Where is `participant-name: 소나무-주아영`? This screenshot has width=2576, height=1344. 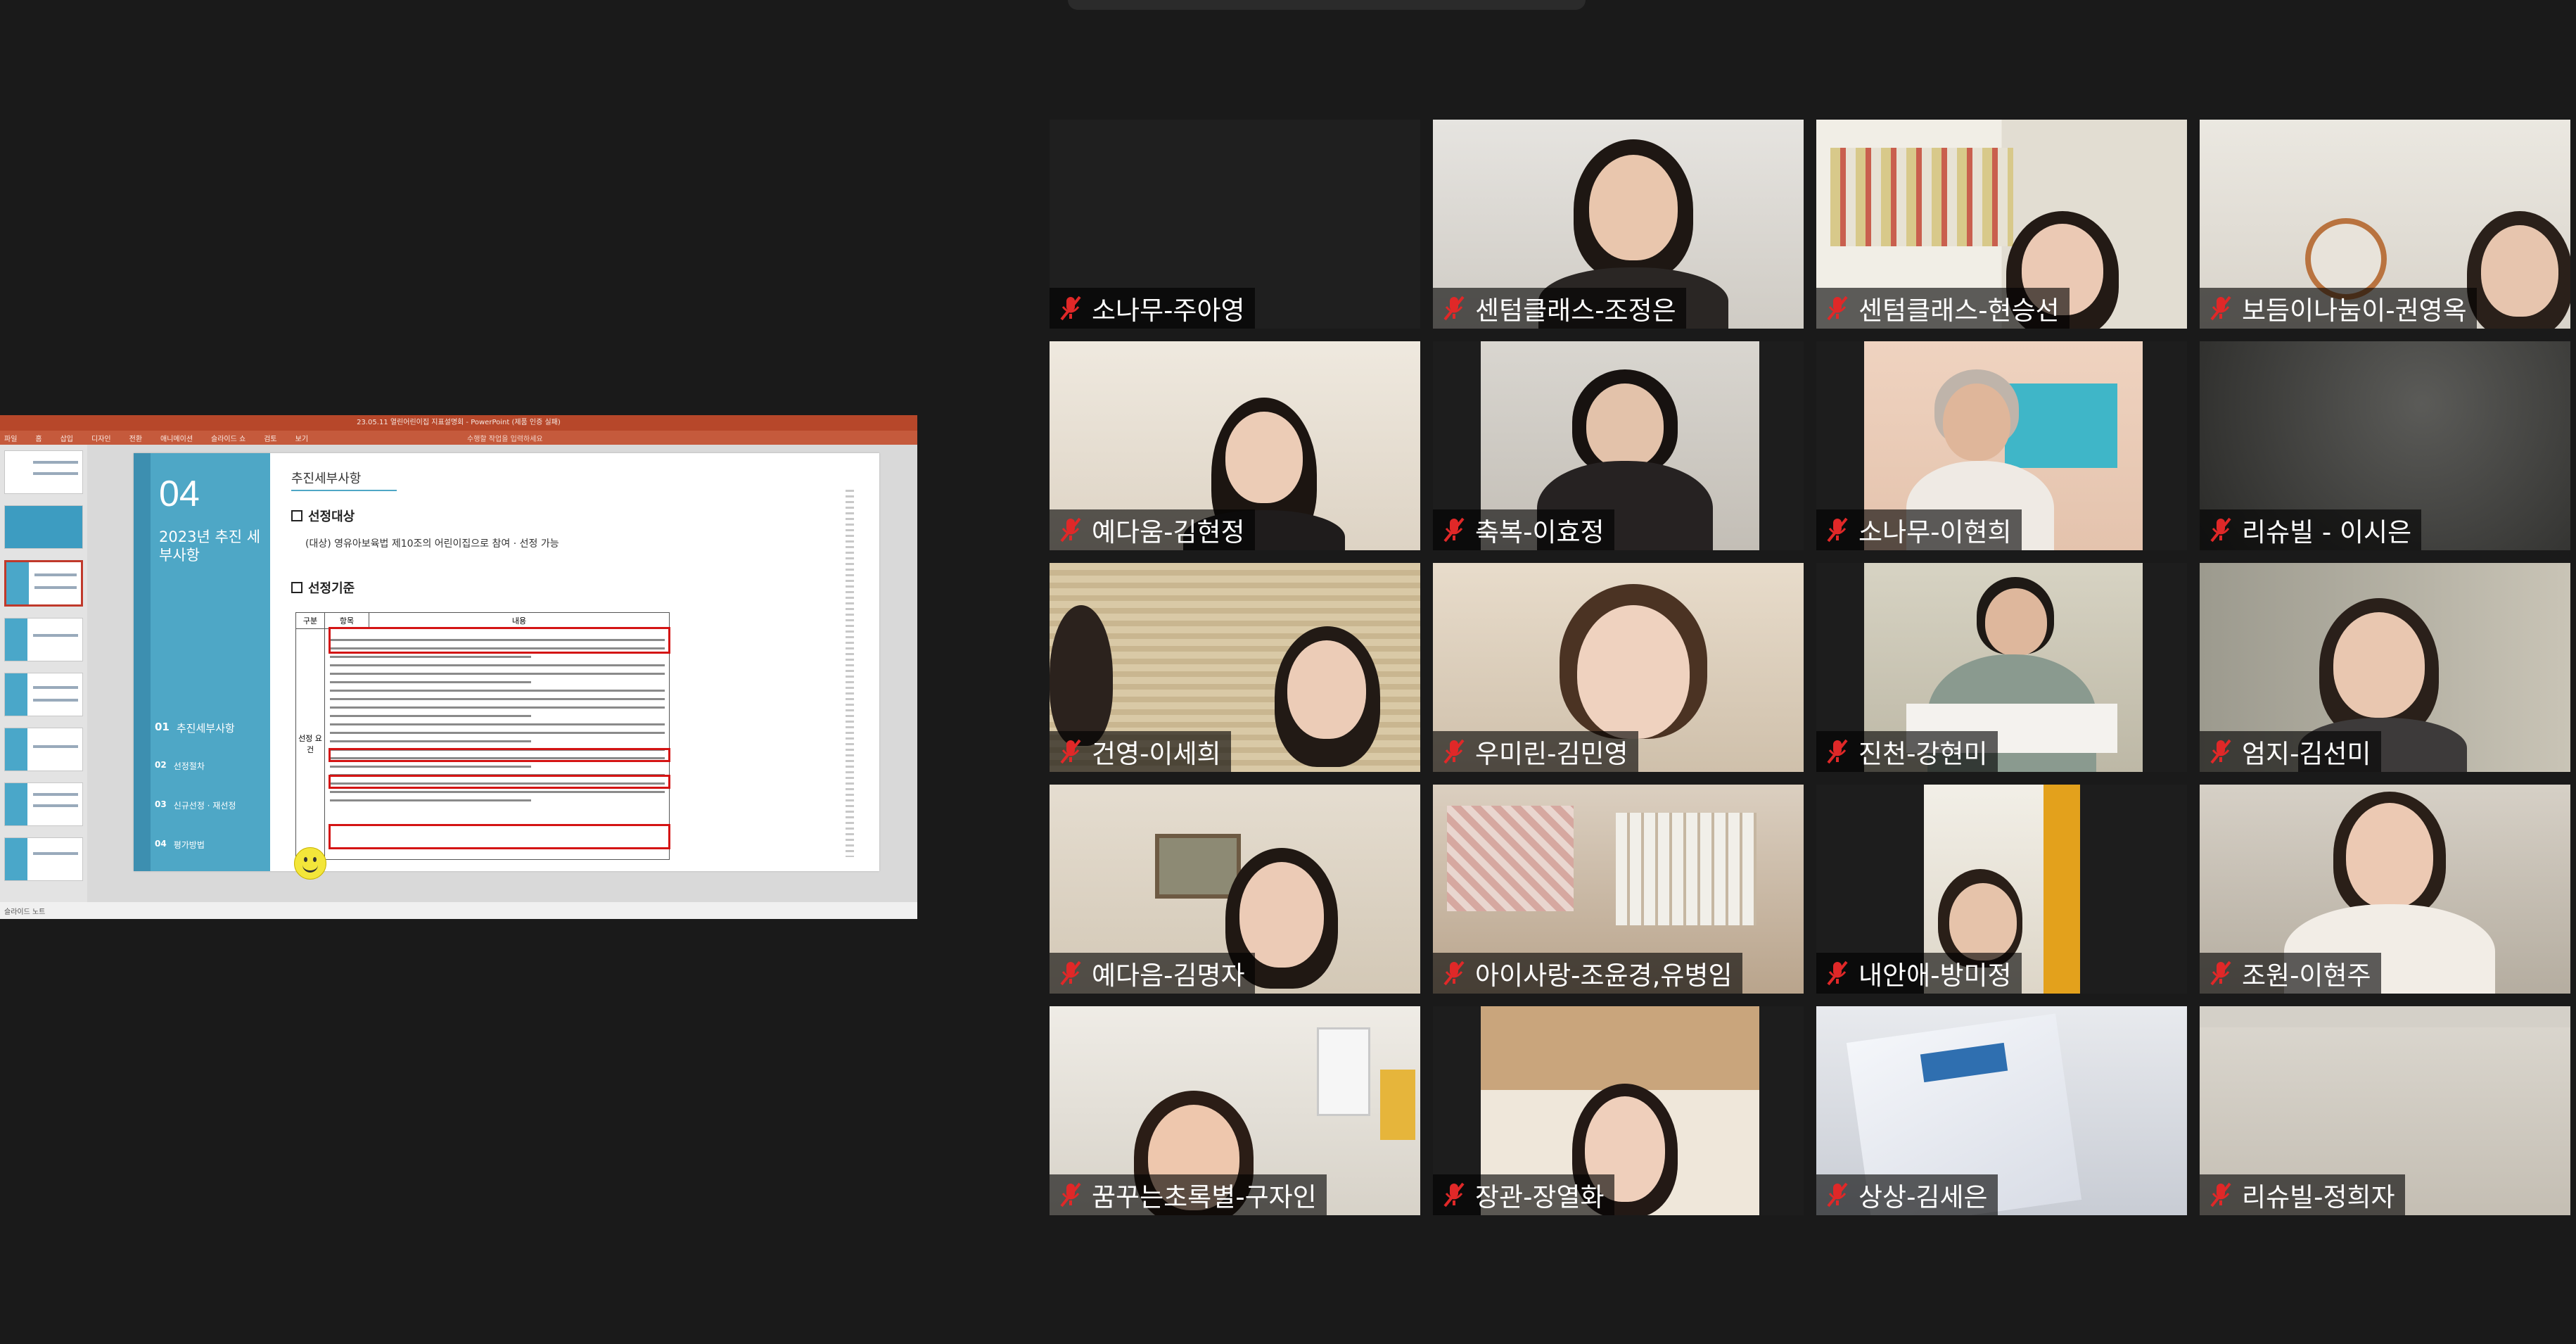
participant-name: 소나무-주아영 is located at coordinates (1168, 311).